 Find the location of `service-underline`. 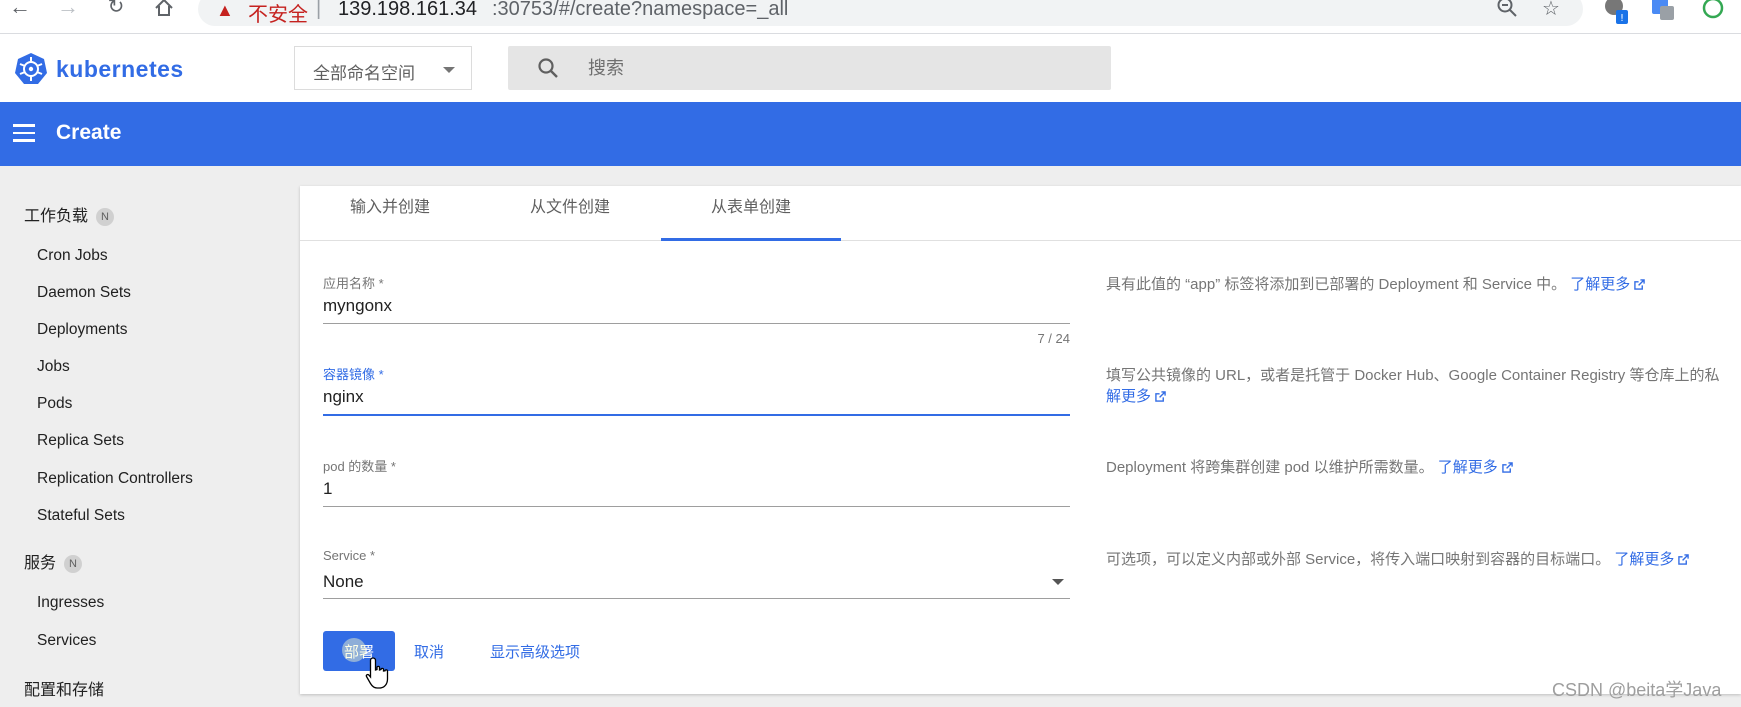

service-underline is located at coordinates (696, 598).